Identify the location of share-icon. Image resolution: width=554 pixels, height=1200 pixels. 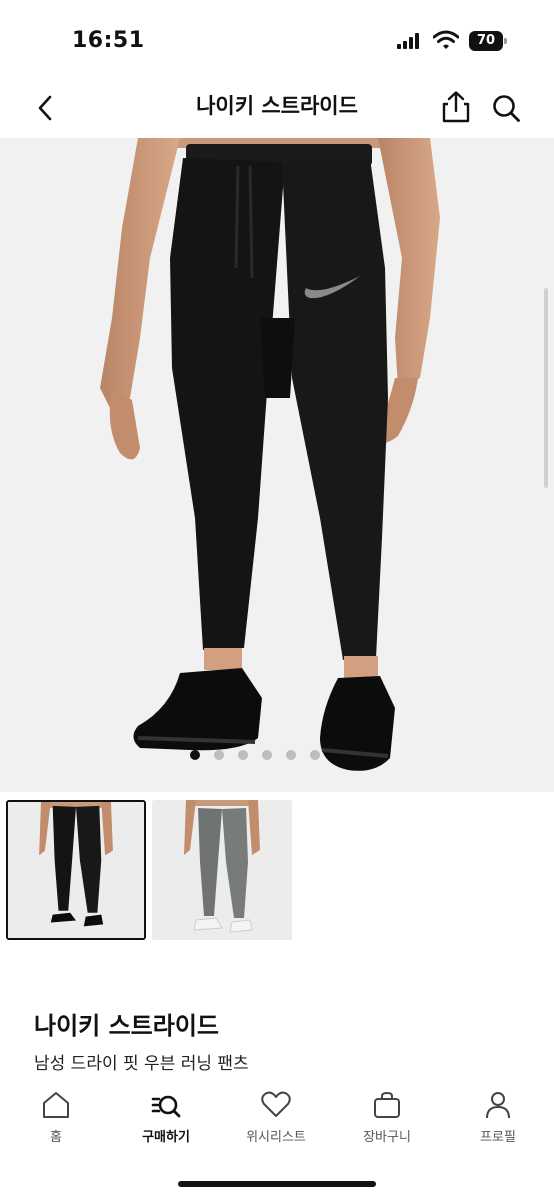
(456, 107).